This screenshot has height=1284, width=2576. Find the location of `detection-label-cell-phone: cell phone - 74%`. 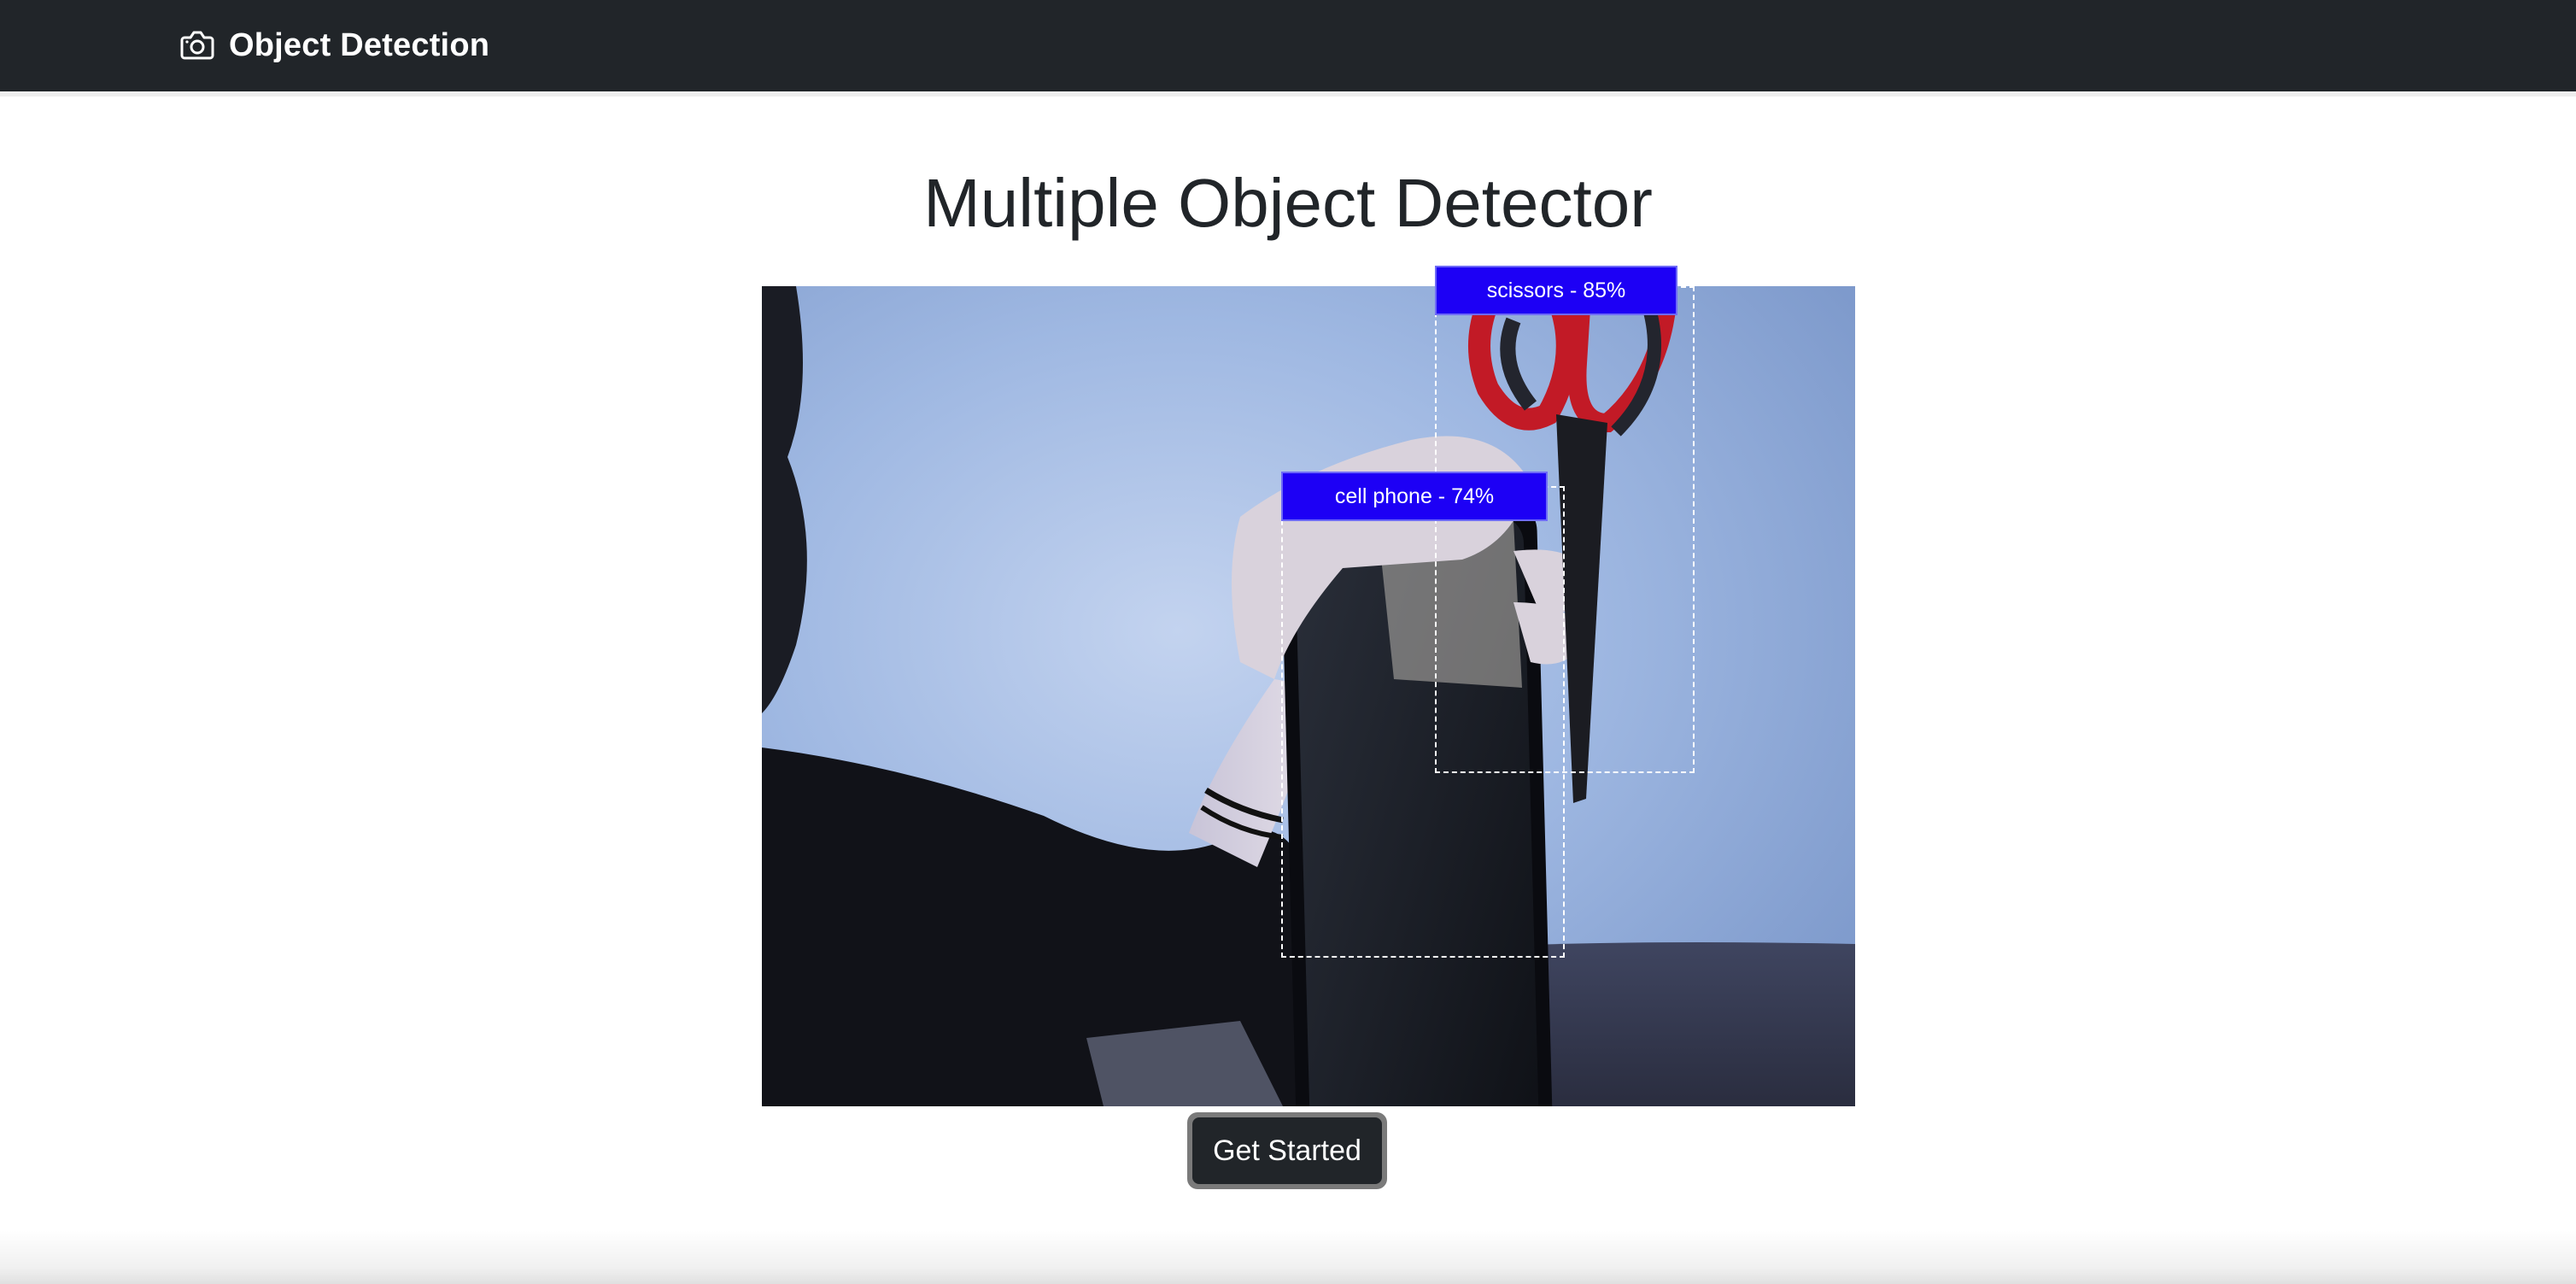

detection-label-cell-phone: cell phone - 74% is located at coordinates (1414, 496).